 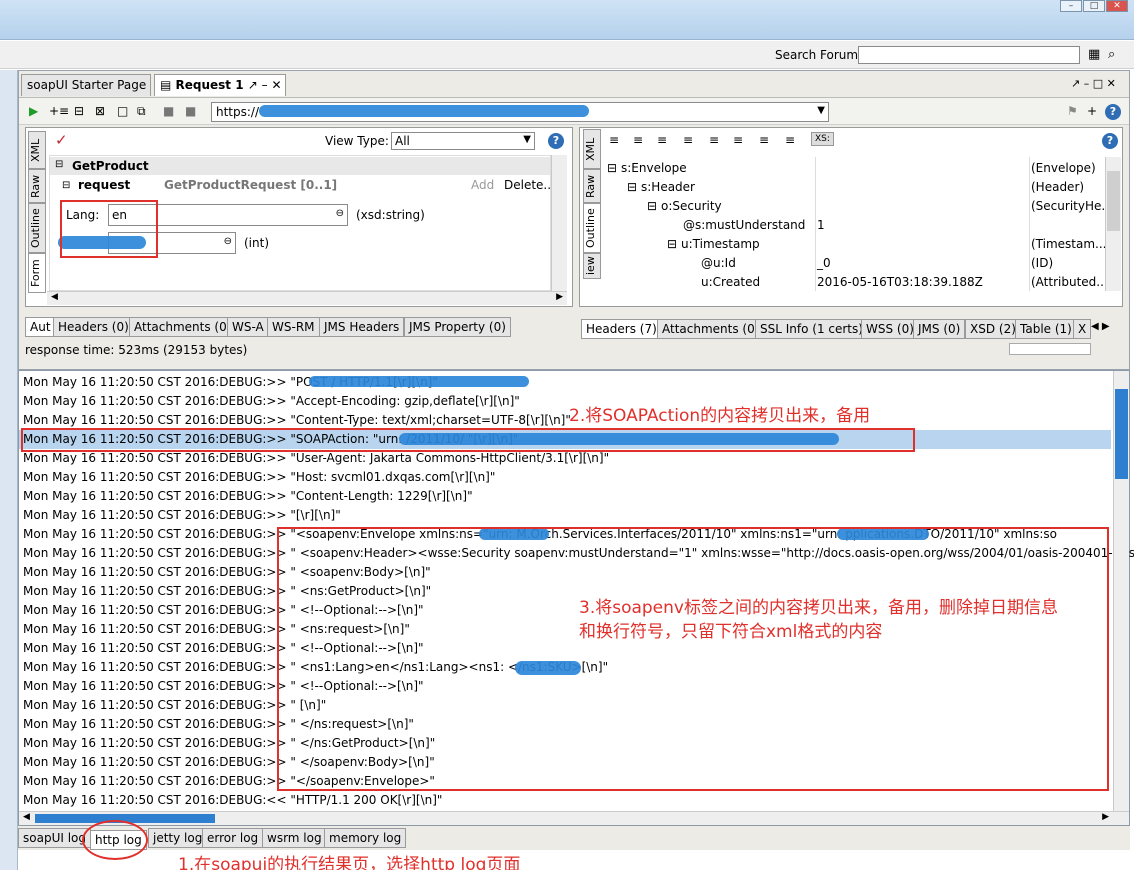 I want to click on outline-node: o:Security, so click(x=691, y=206).